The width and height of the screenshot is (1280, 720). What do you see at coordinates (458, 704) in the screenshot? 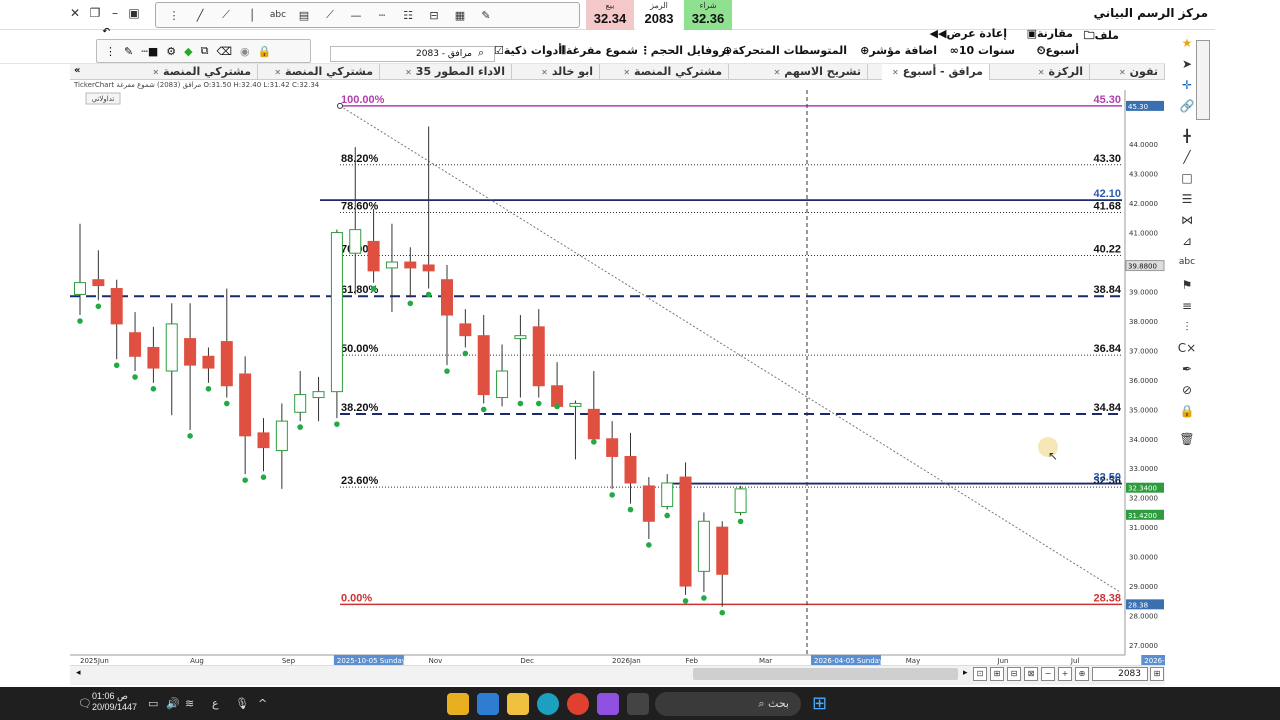
I see `app-tickerchart-icon` at bounding box center [458, 704].